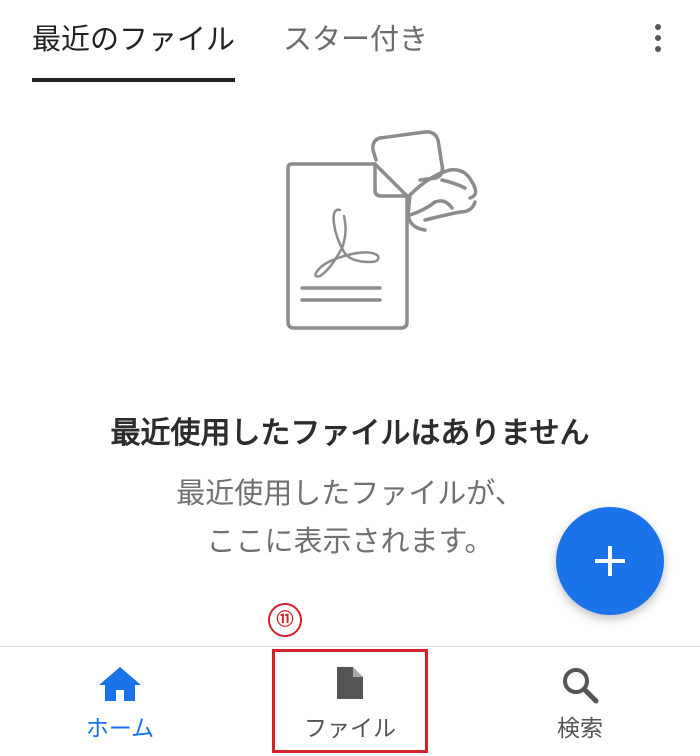 Image resolution: width=700 pixels, height=756 pixels. I want to click on nav-home: ホーム, so click(120, 701).